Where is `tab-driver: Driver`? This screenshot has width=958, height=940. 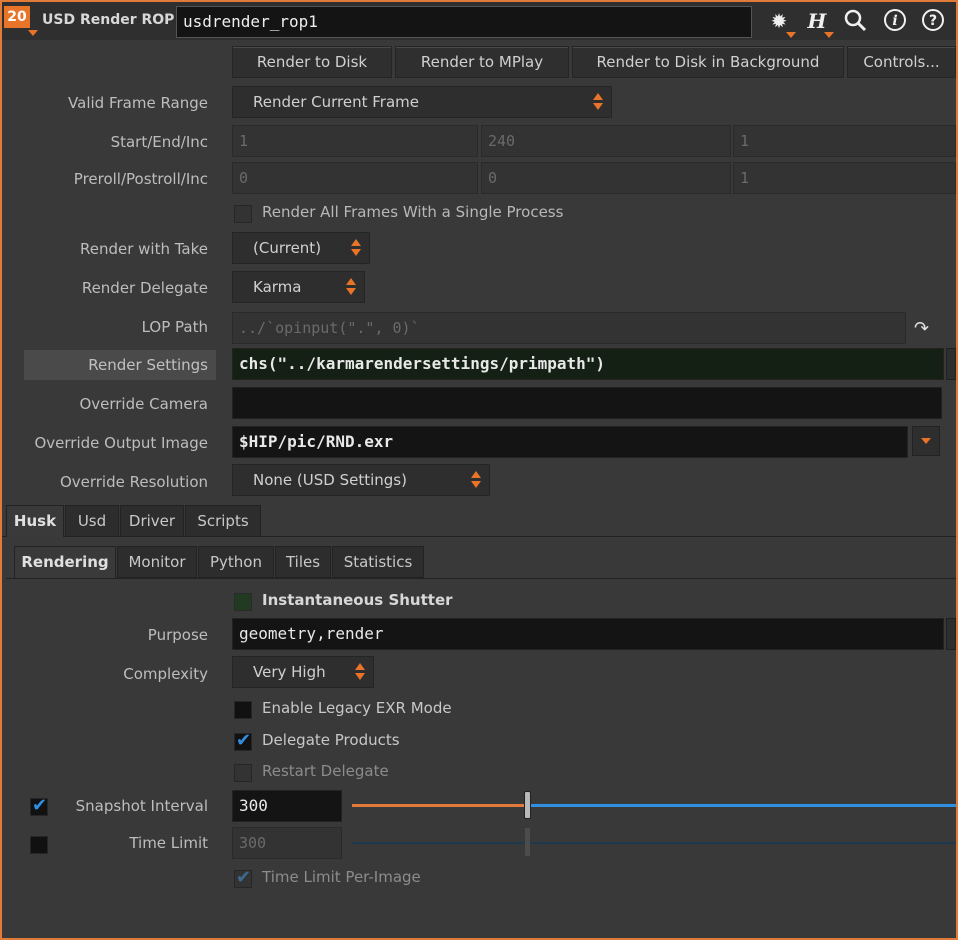 tab-driver: Driver is located at coordinates (152, 521).